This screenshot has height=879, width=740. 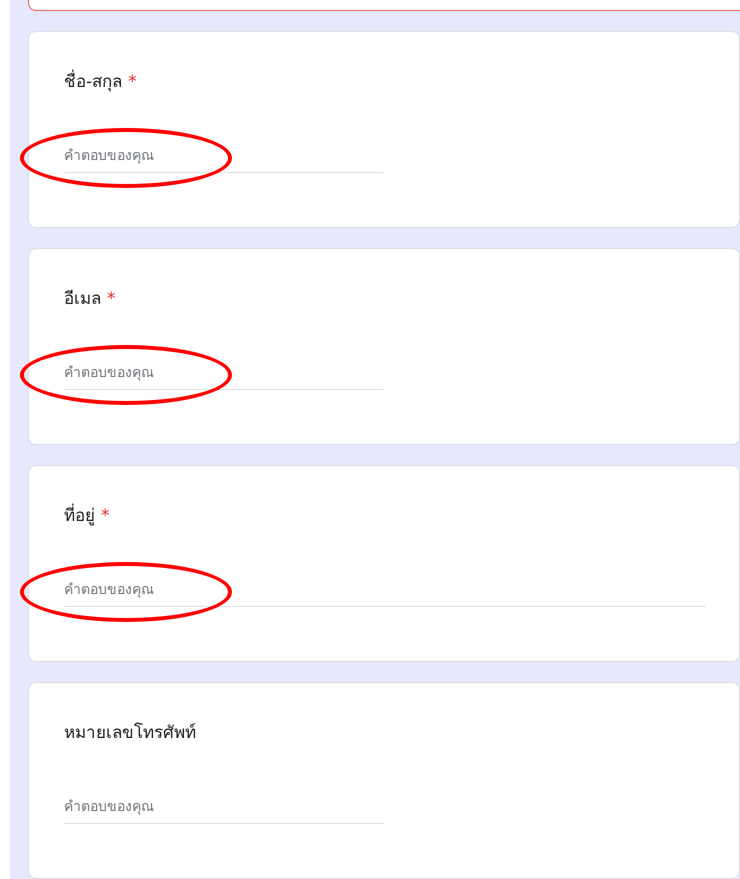 What do you see at coordinates (79, 516) in the screenshot?
I see `question-title: ที่อยู่` at bounding box center [79, 516].